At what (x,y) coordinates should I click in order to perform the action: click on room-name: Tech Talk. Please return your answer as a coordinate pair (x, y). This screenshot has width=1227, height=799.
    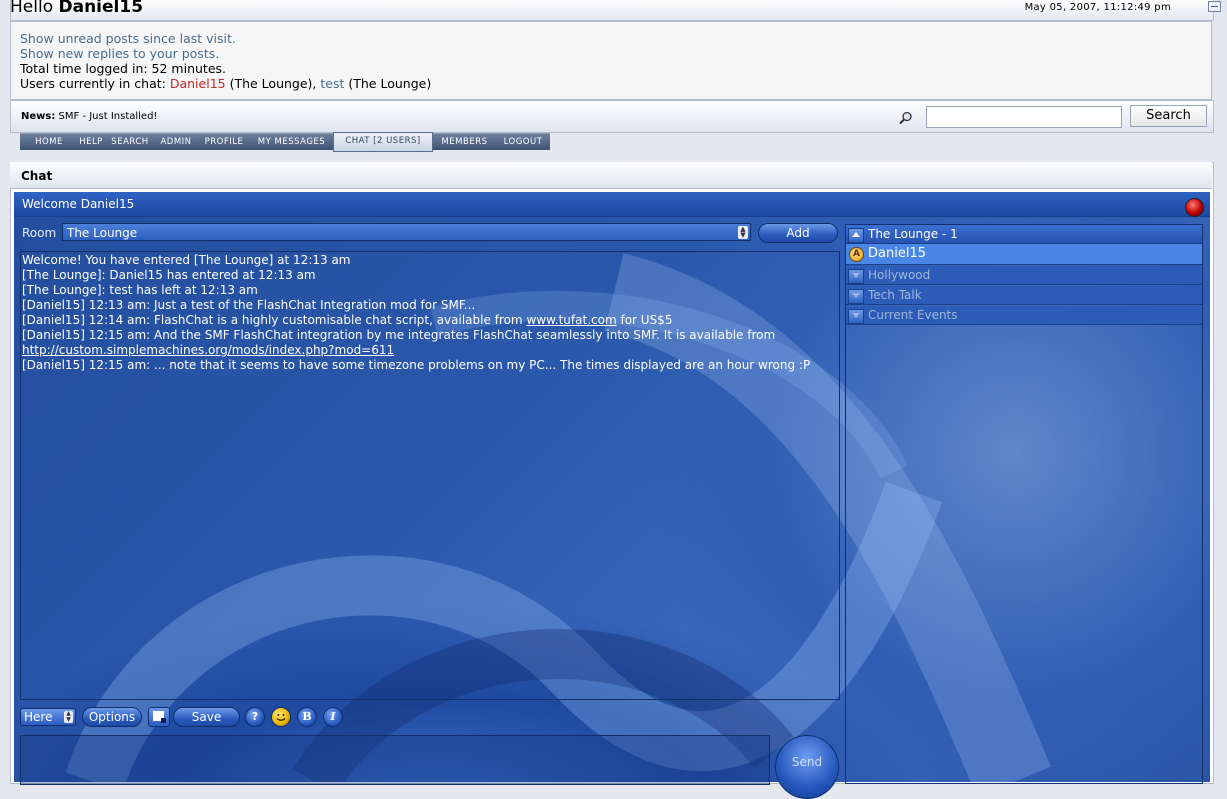
    Looking at the image, I should click on (895, 295).